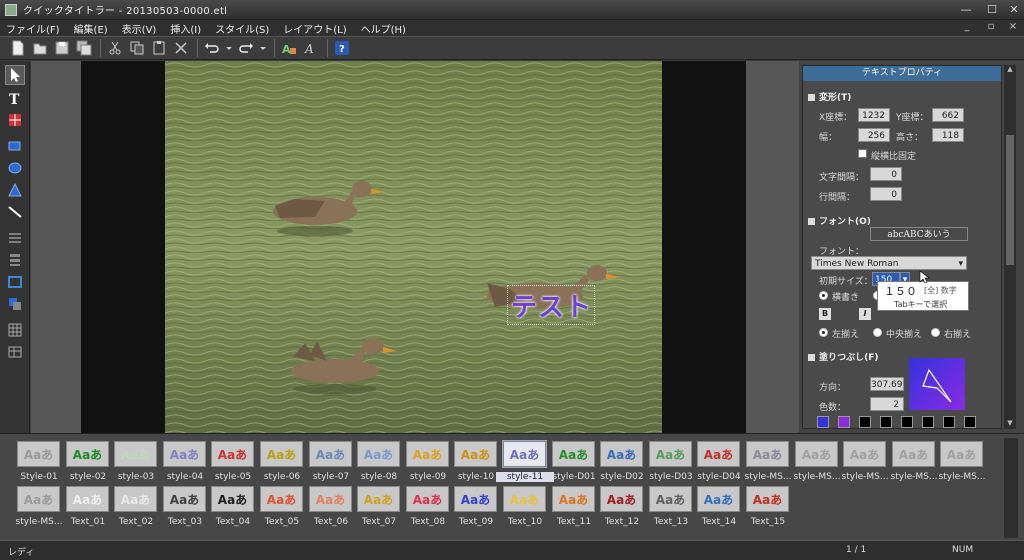  Describe the element at coordinates (15, 330) in the screenshot. I see `grid-tool-icon` at that location.